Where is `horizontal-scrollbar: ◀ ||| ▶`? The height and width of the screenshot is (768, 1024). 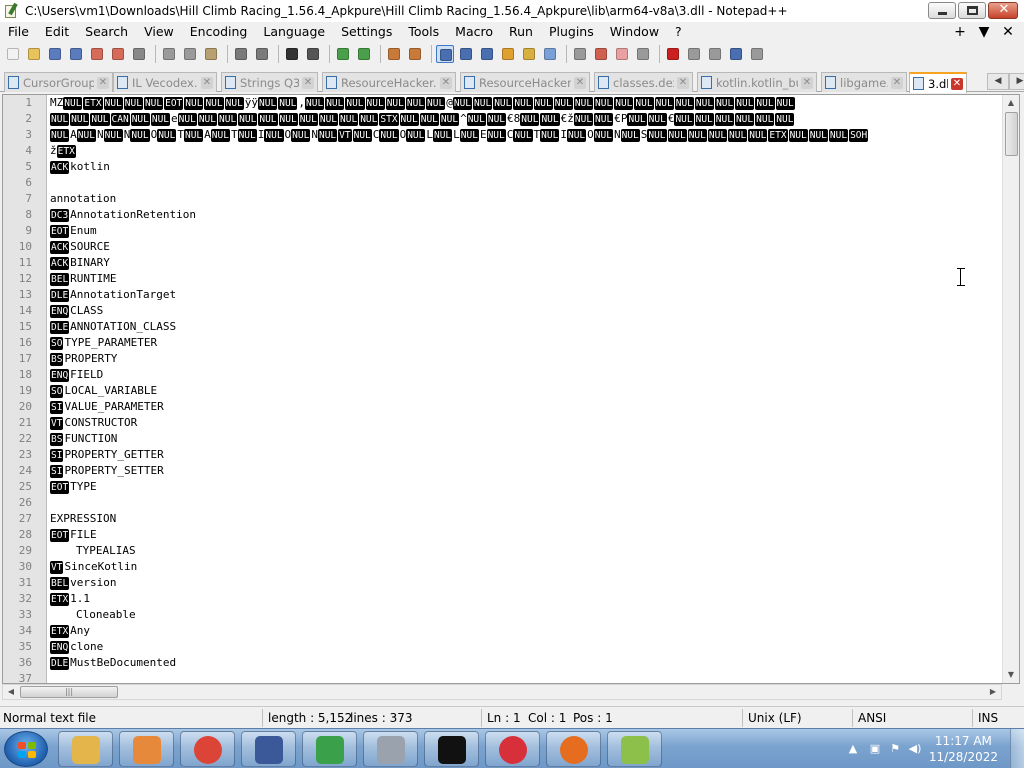
horizontal-scrollbar: ◀ ||| ▶ is located at coordinates (502, 692).